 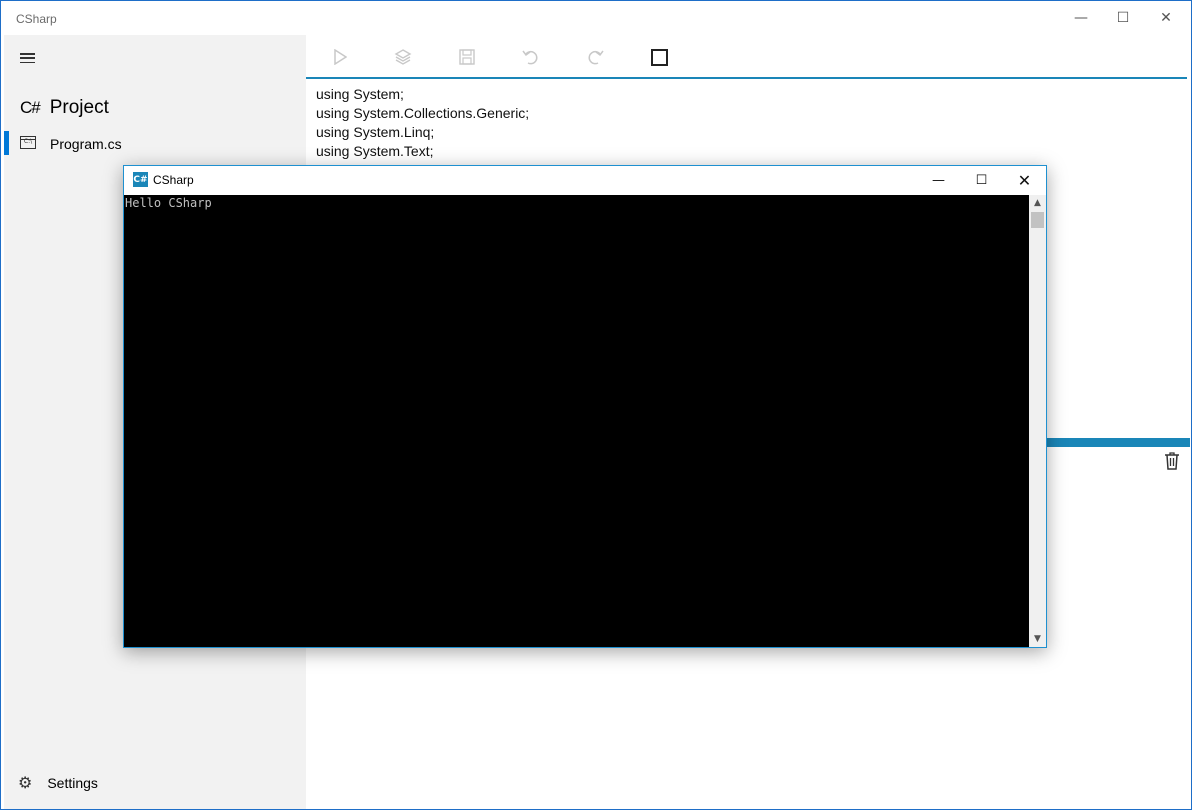 I want to click on redo-icon, so click(x=596, y=57).